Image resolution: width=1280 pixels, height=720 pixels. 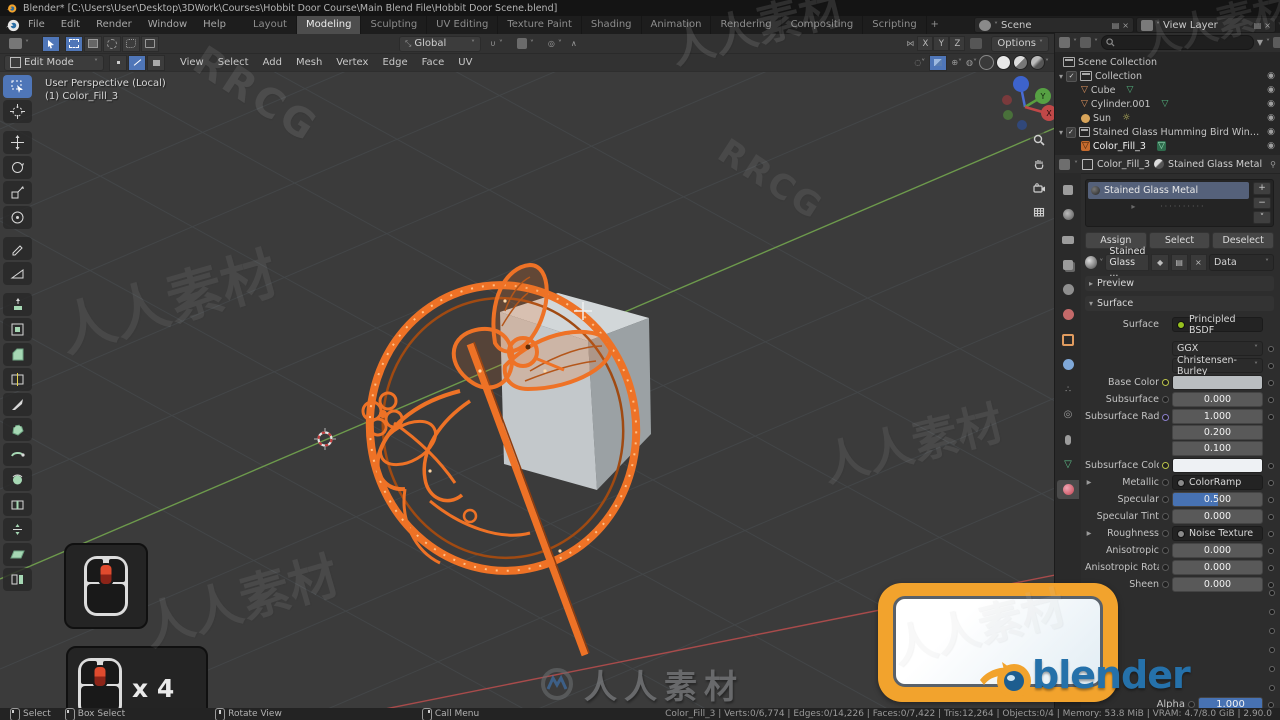 I want to click on face-select-button, so click(x=156, y=62).